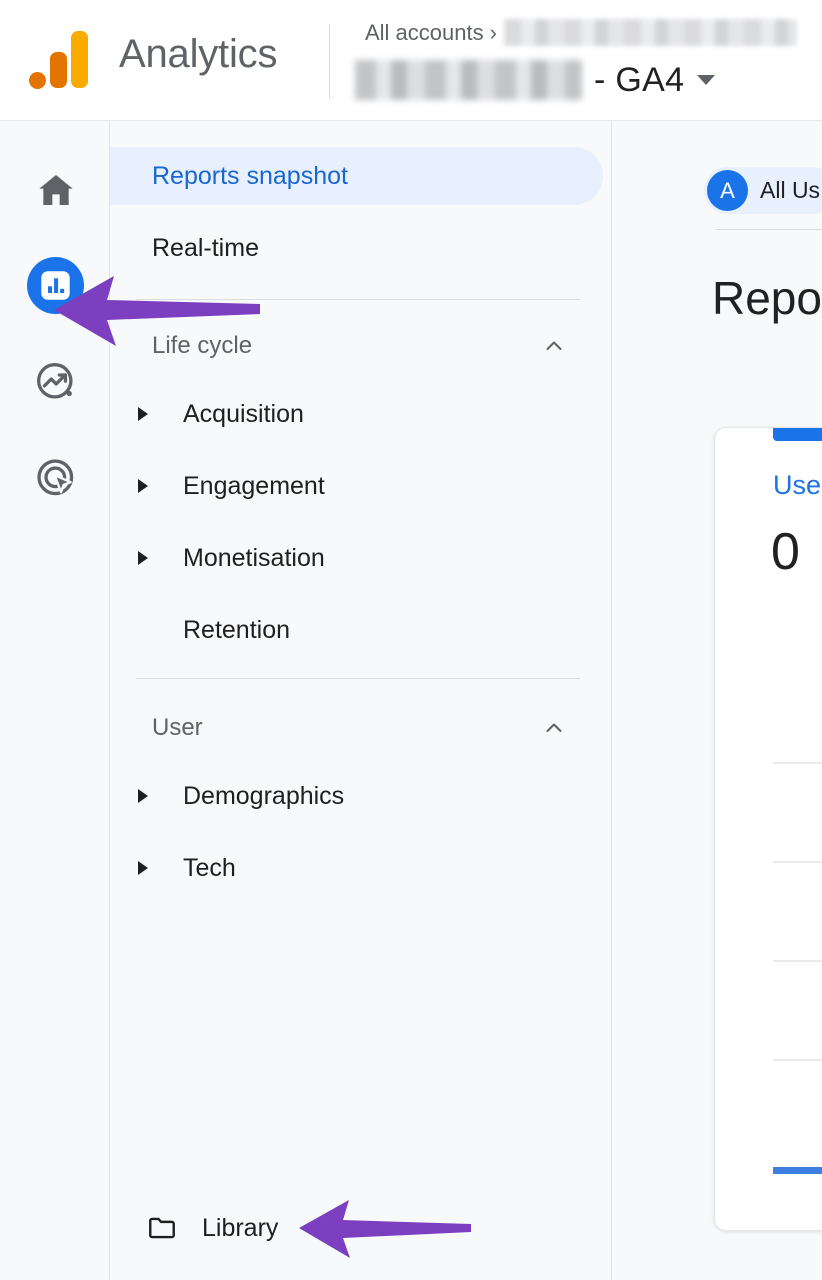 This screenshot has width=822, height=1280. What do you see at coordinates (768, 829) in the screenshot?
I see `metric-card-users: Users 0` at bounding box center [768, 829].